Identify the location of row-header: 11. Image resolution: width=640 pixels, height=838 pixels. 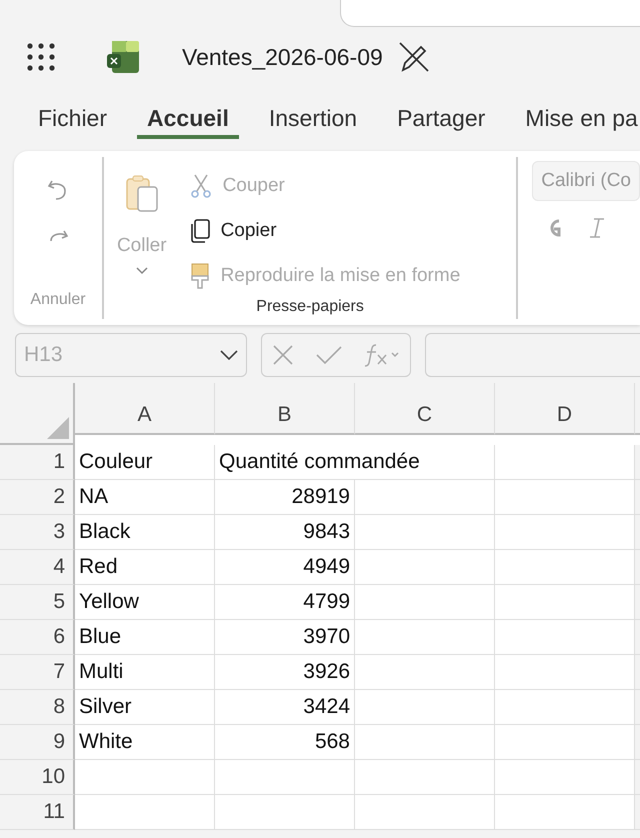
(37, 812).